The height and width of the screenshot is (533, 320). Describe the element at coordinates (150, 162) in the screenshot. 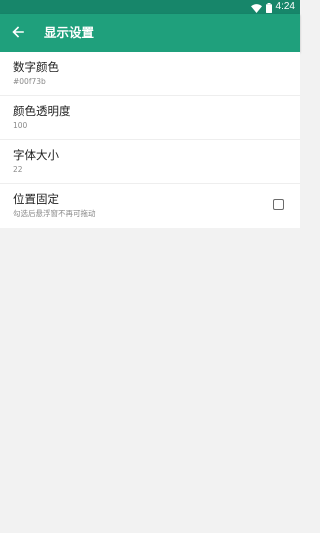

I see `setting-font-size: 字体大小 22` at that location.